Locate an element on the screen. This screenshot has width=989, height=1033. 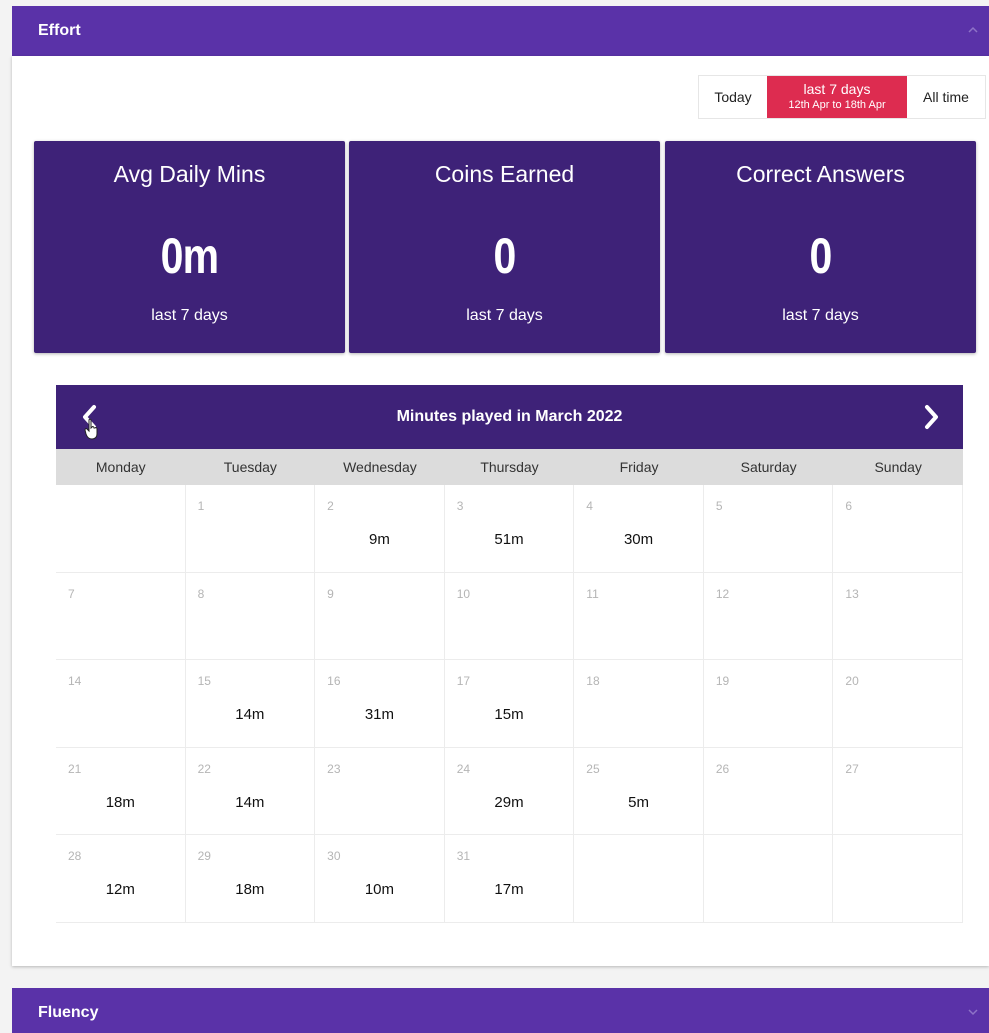
day-number: 12 is located at coordinates (722, 593).